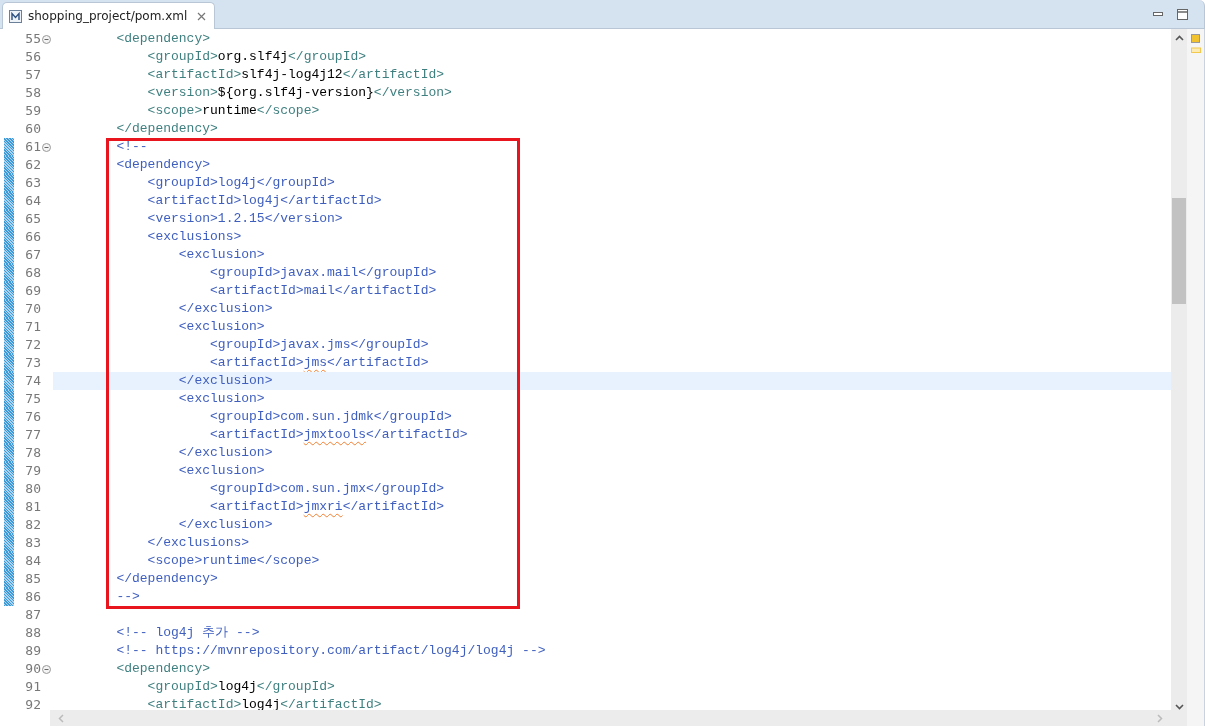 This screenshot has width=1205, height=726. I want to click on line-number: 77, so click(32, 435).